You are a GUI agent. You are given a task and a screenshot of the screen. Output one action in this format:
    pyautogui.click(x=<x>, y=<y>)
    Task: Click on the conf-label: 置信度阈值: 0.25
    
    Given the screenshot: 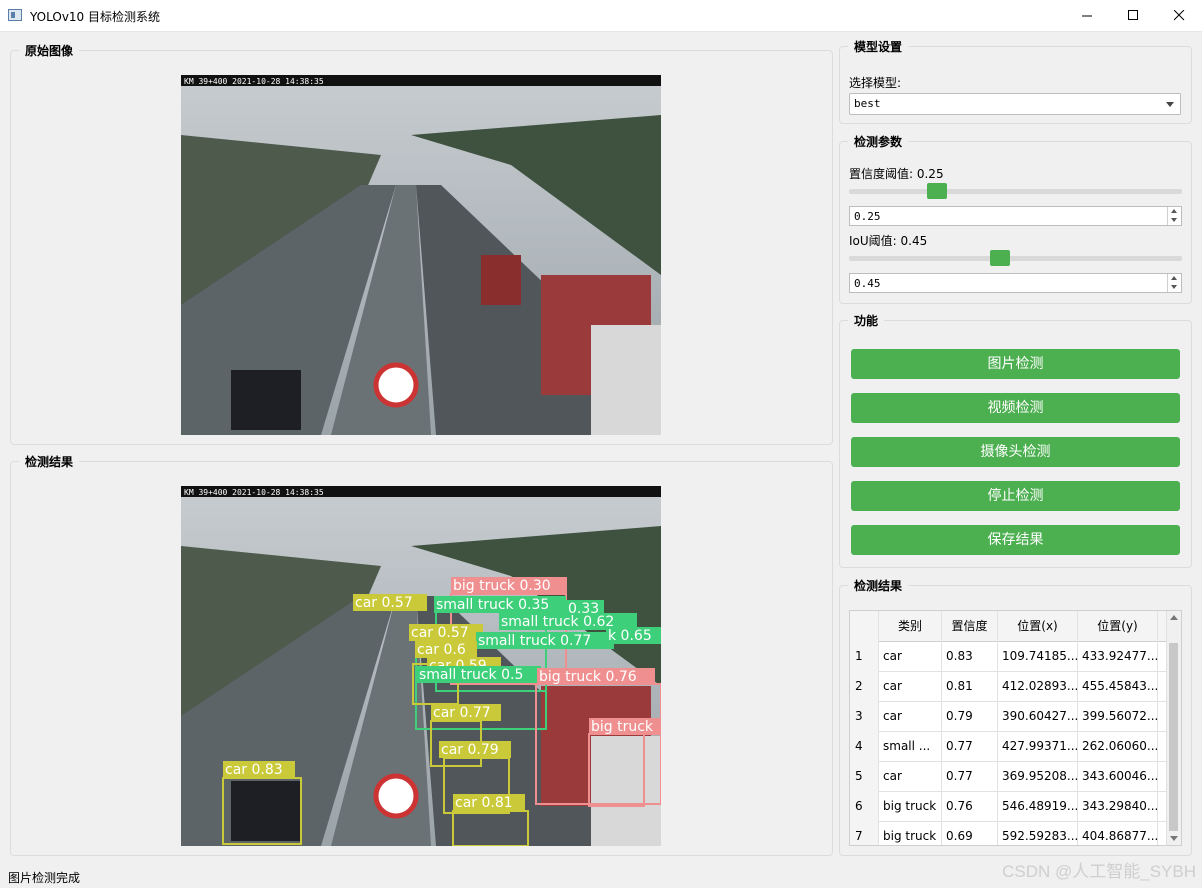 What is the action you would take?
    pyautogui.click(x=896, y=174)
    